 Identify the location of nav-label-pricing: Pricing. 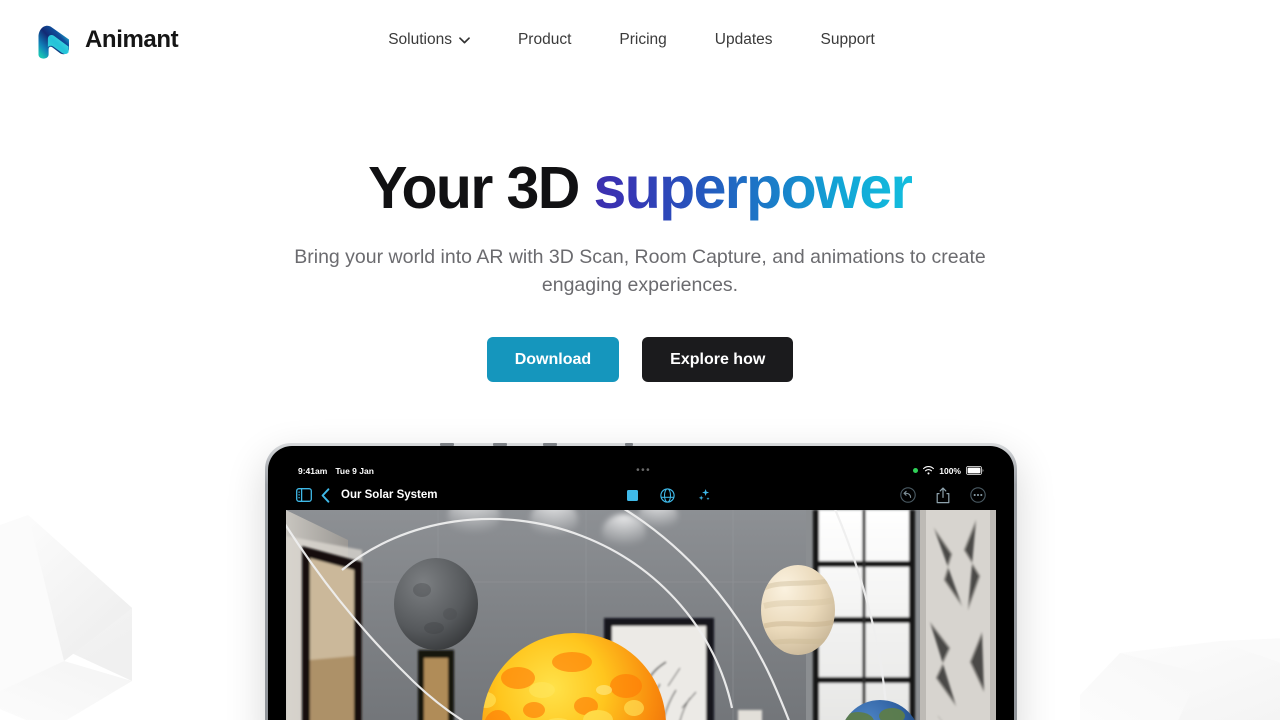
(643, 39).